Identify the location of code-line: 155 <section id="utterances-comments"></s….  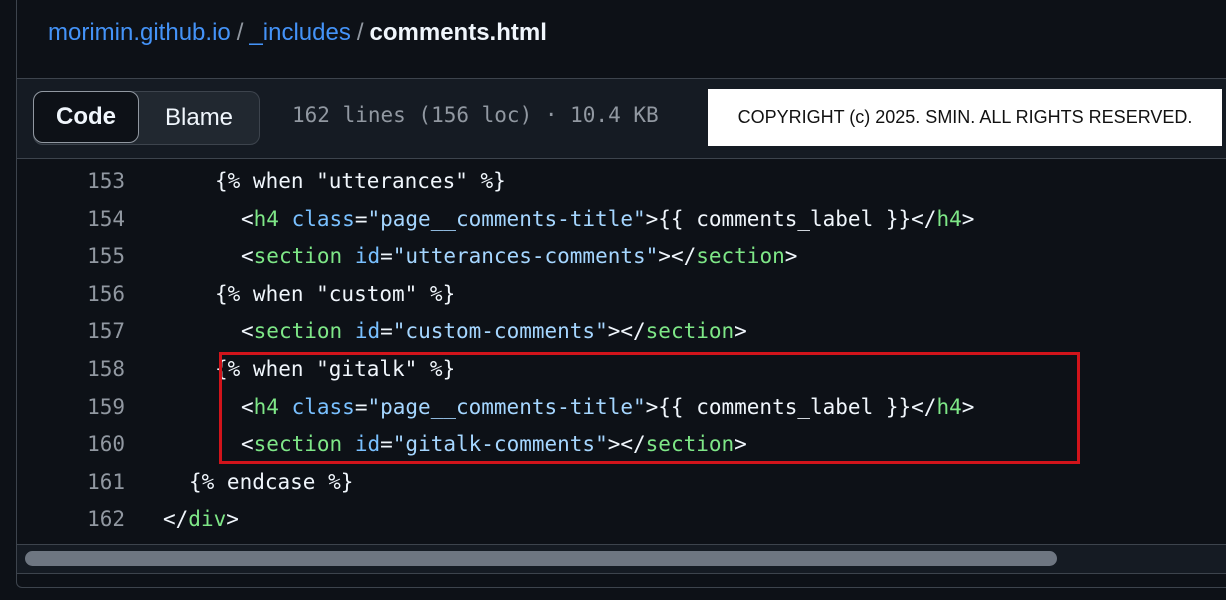
(621, 257).